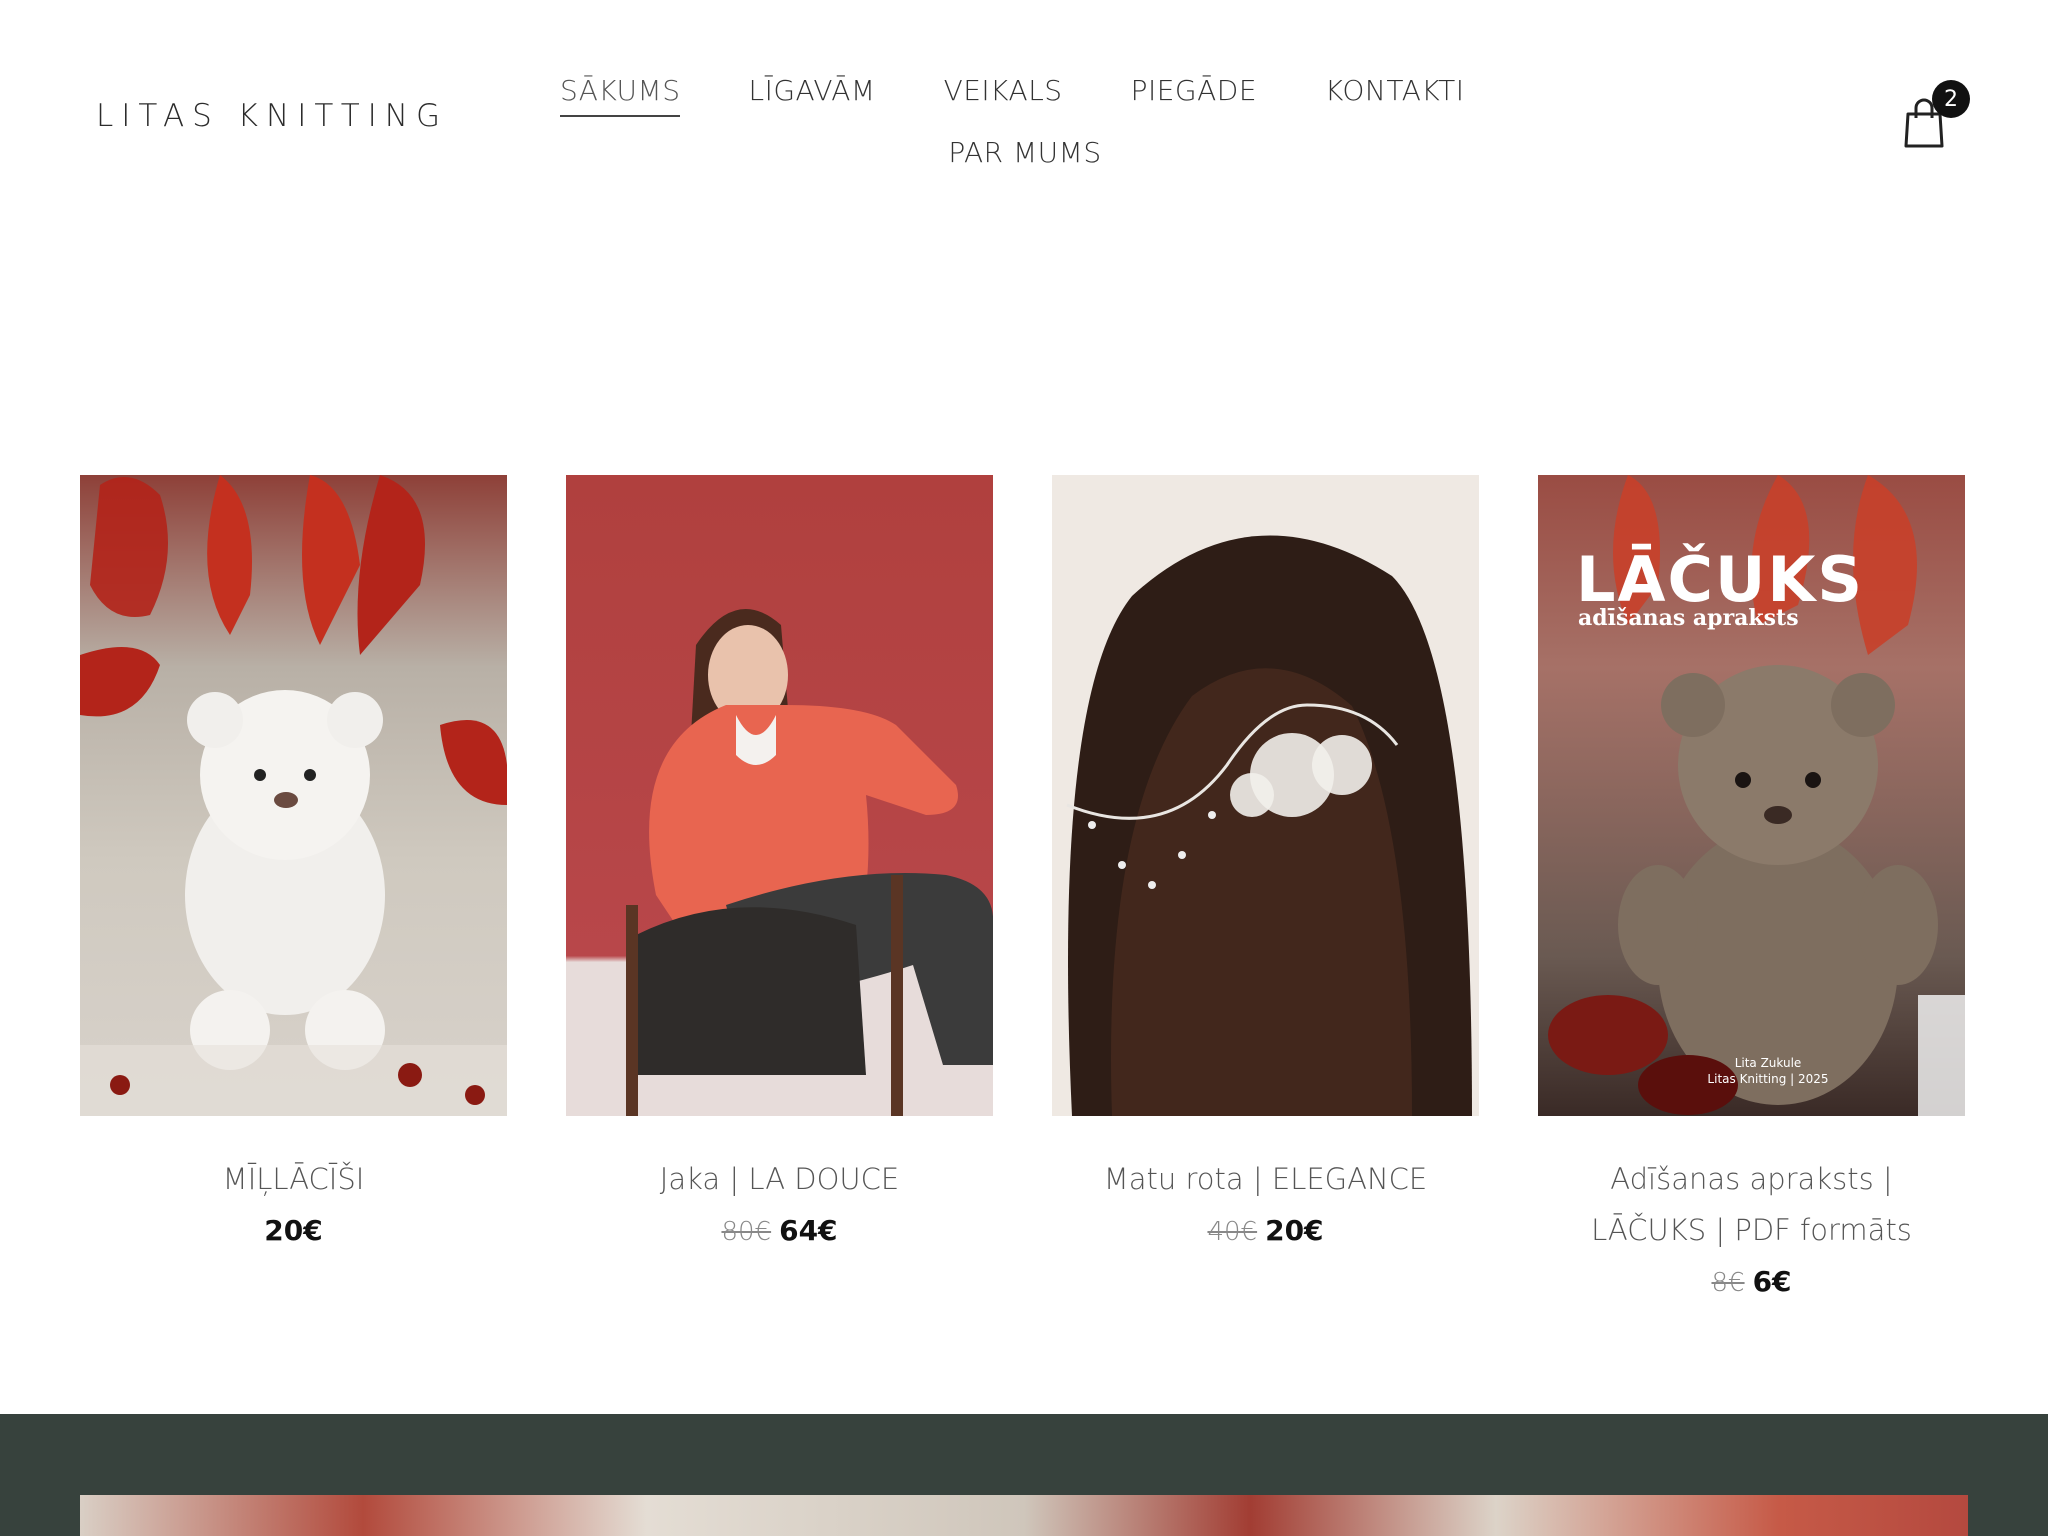  Describe the element at coordinates (811, 95) in the screenshot. I see `nav-item-ligavam: LĪGAVĀM` at that location.